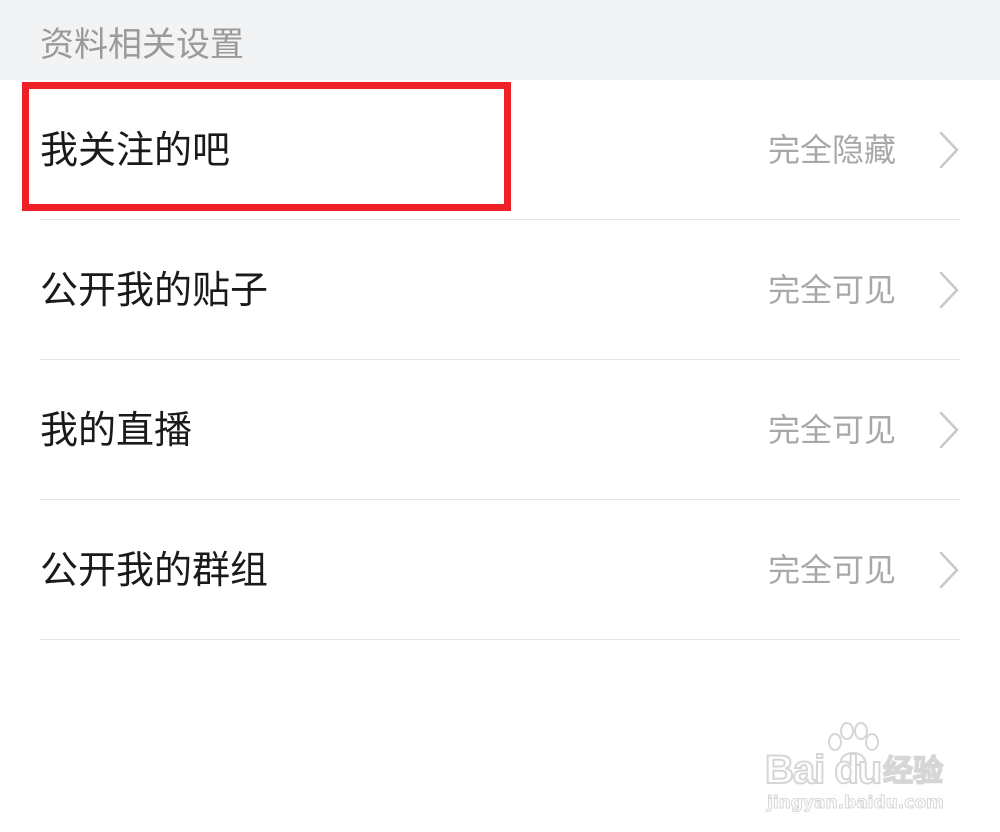 This screenshot has height=832, width=1000. Describe the element at coordinates (500, 40) in the screenshot. I see `section-header: 资料相关设置` at that location.